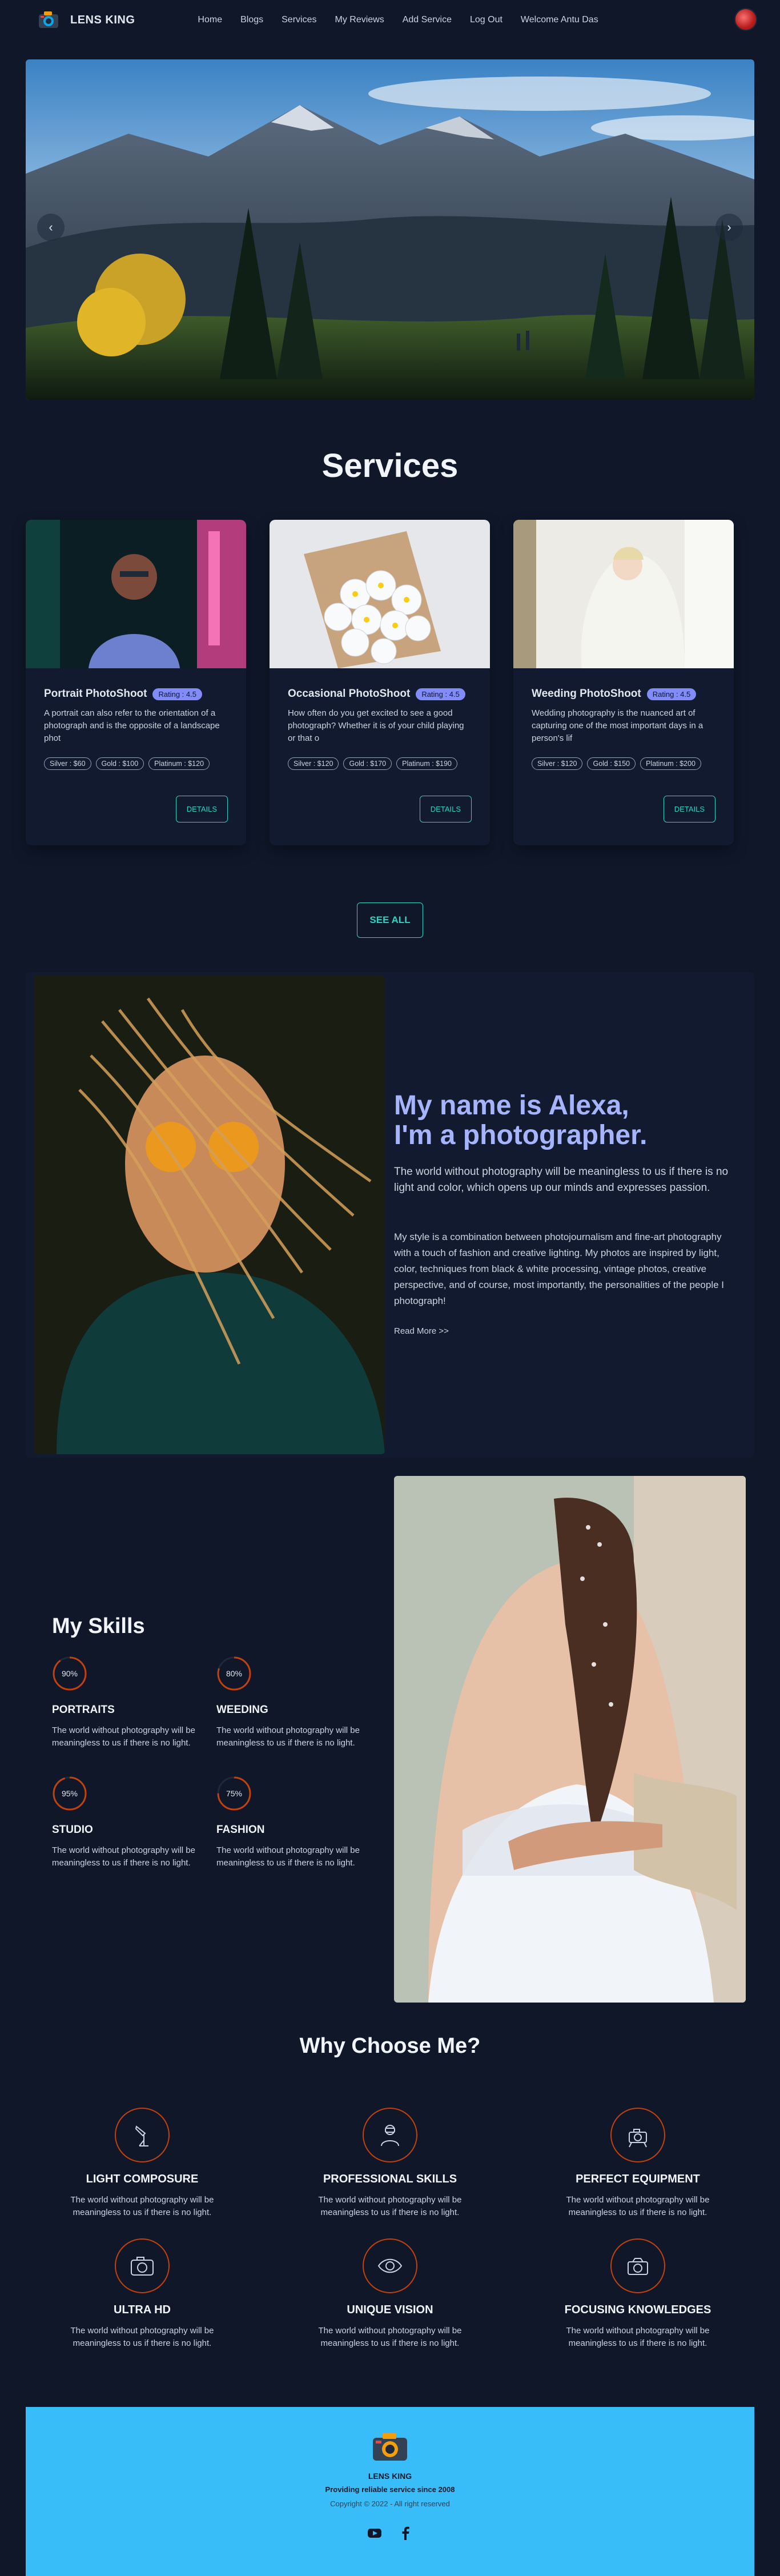 This screenshot has height=2576, width=780. Describe the element at coordinates (102, 19) in the screenshot. I see `brand-name: LENS KING` at that location.